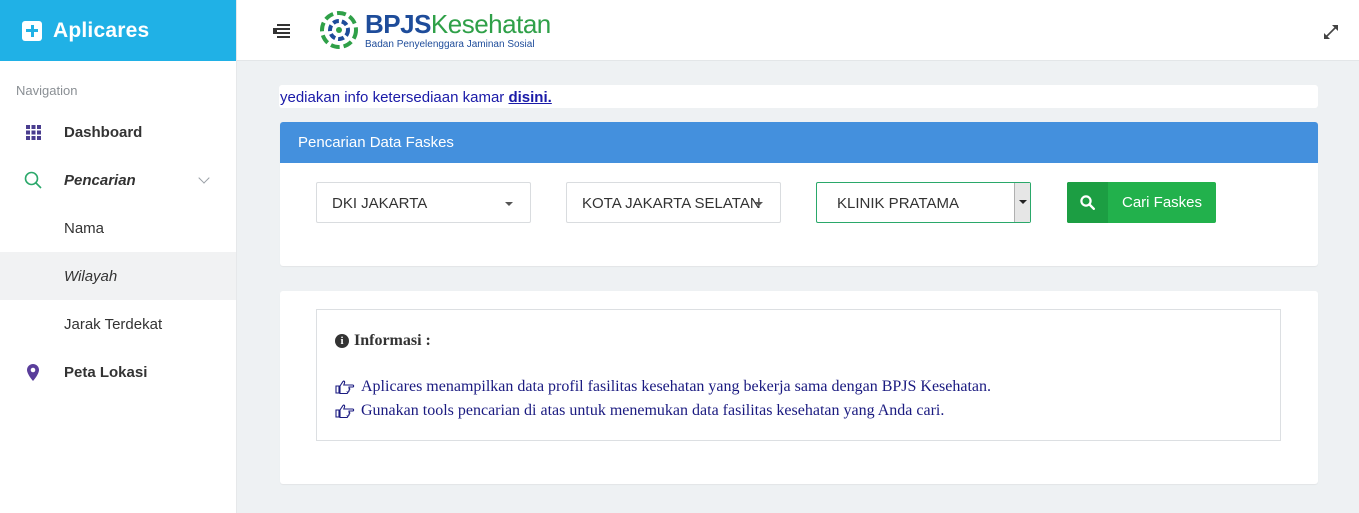 This screenshot has width=1359, height=513. I want to click on city-value: KOTA JAKARTA SELATAN, so click(671, 203).